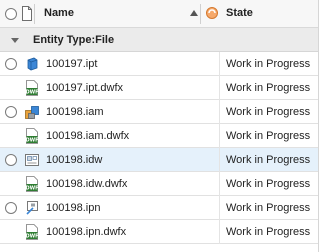 The width and height of the screenshot is (320, 252). I want to click on file-name: 100198.iam, so click(75, 112).